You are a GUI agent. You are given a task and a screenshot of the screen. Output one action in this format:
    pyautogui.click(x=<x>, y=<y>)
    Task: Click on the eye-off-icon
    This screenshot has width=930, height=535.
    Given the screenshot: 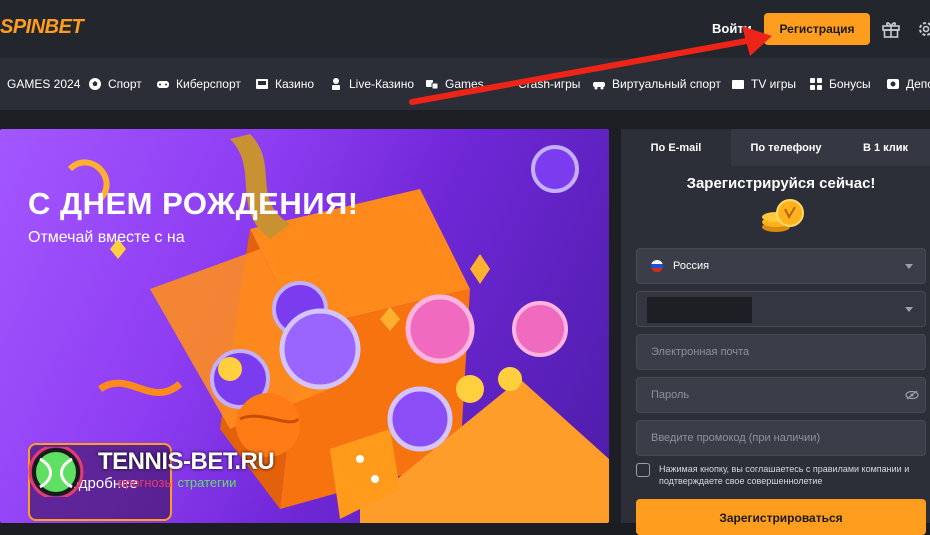 What is the action you would take?
    pyautogui.click(x=912, y=395)
    